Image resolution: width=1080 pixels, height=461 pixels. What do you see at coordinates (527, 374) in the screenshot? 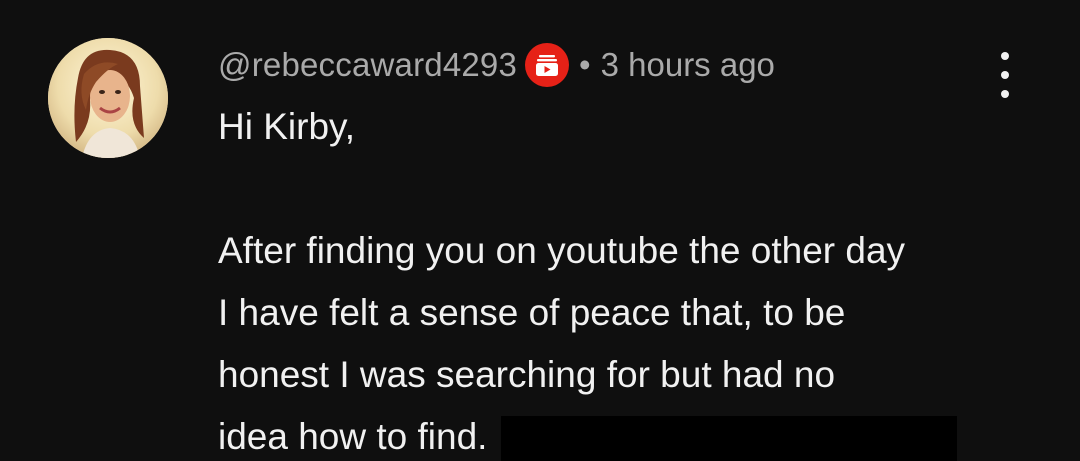
I see `comment-line: honest I was searching for but had no` at bounding box center [527, 374].